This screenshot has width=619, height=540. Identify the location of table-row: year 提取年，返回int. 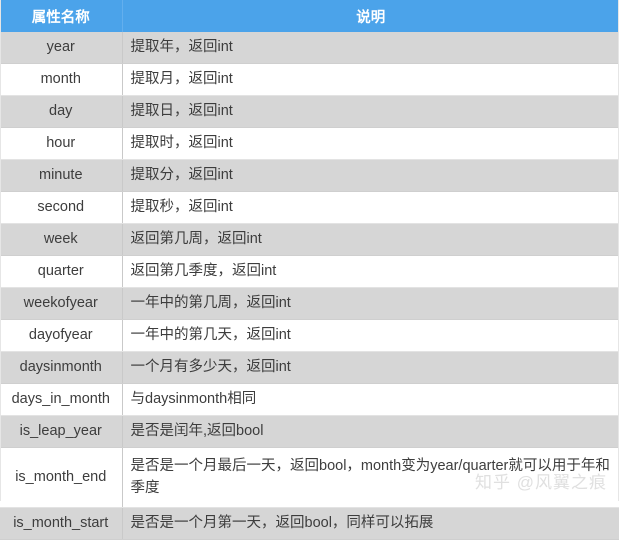
(309, 48).